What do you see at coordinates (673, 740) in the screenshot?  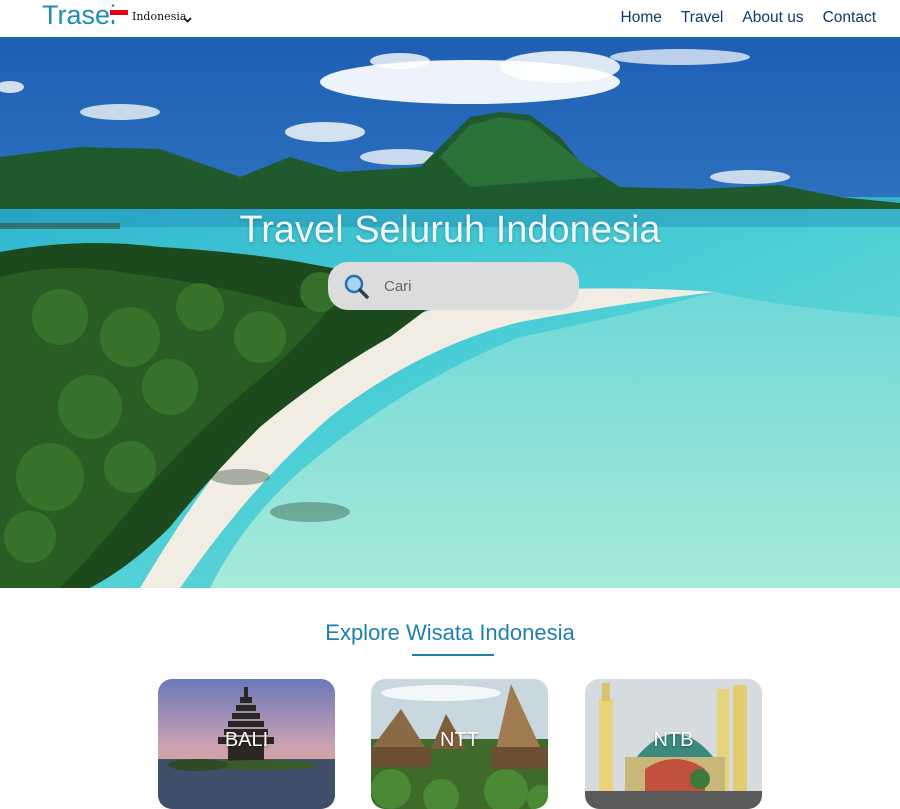 I see `card-label: NTB` at bounding box center [673, 740].